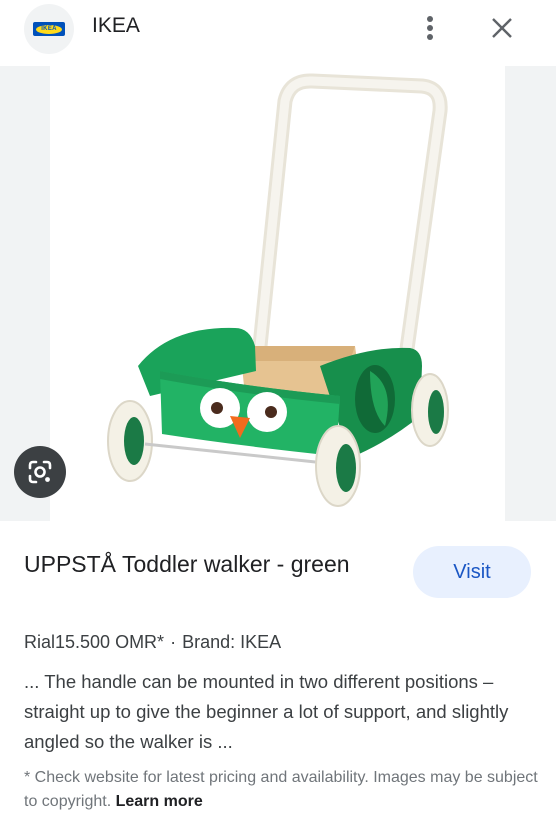  What do you see at coordinates (159, 801) in the screenshot?
I see `learn-more-link: Learn more` at bounding box center [159, 801].